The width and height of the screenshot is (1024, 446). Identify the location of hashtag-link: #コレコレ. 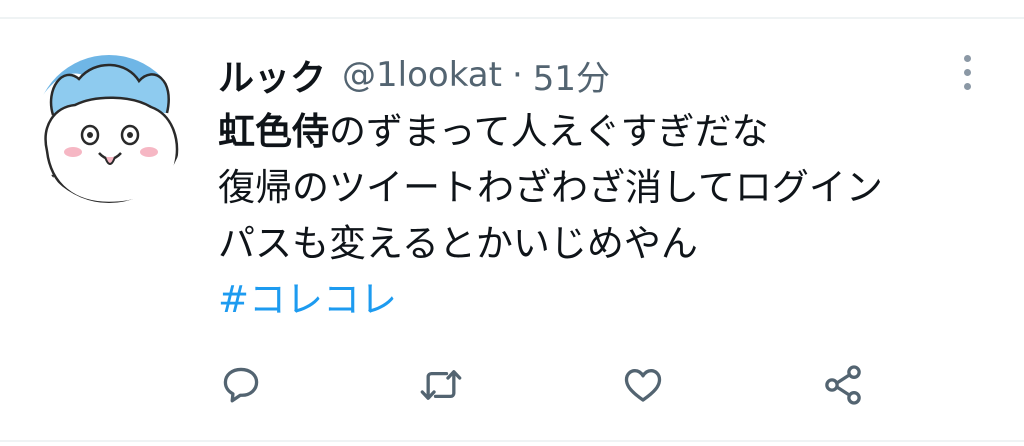
(613, 300).